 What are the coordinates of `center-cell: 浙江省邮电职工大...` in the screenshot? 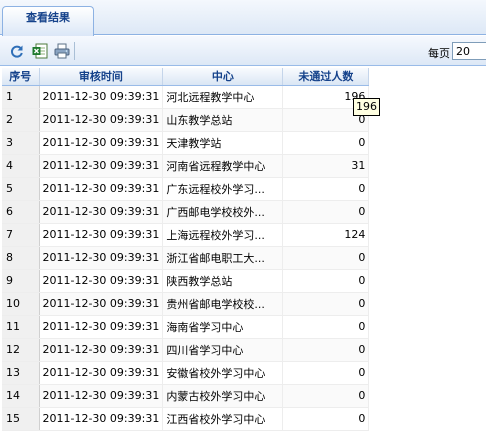 It's located at (223, 258).